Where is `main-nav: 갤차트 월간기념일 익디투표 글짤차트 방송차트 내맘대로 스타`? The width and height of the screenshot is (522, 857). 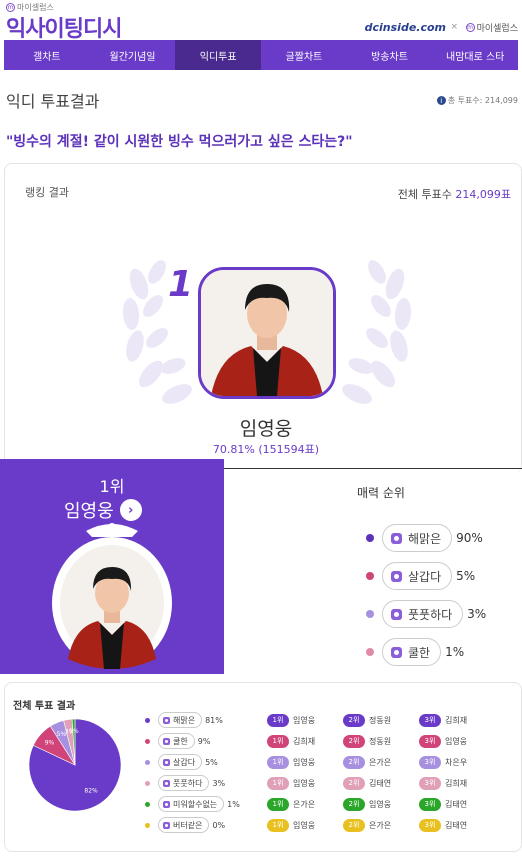 main-nav: 갤차트 월간기념일 익디투표 글짤차트 방송차트 내맘대로 스타 is located at coordinates (261, 55).